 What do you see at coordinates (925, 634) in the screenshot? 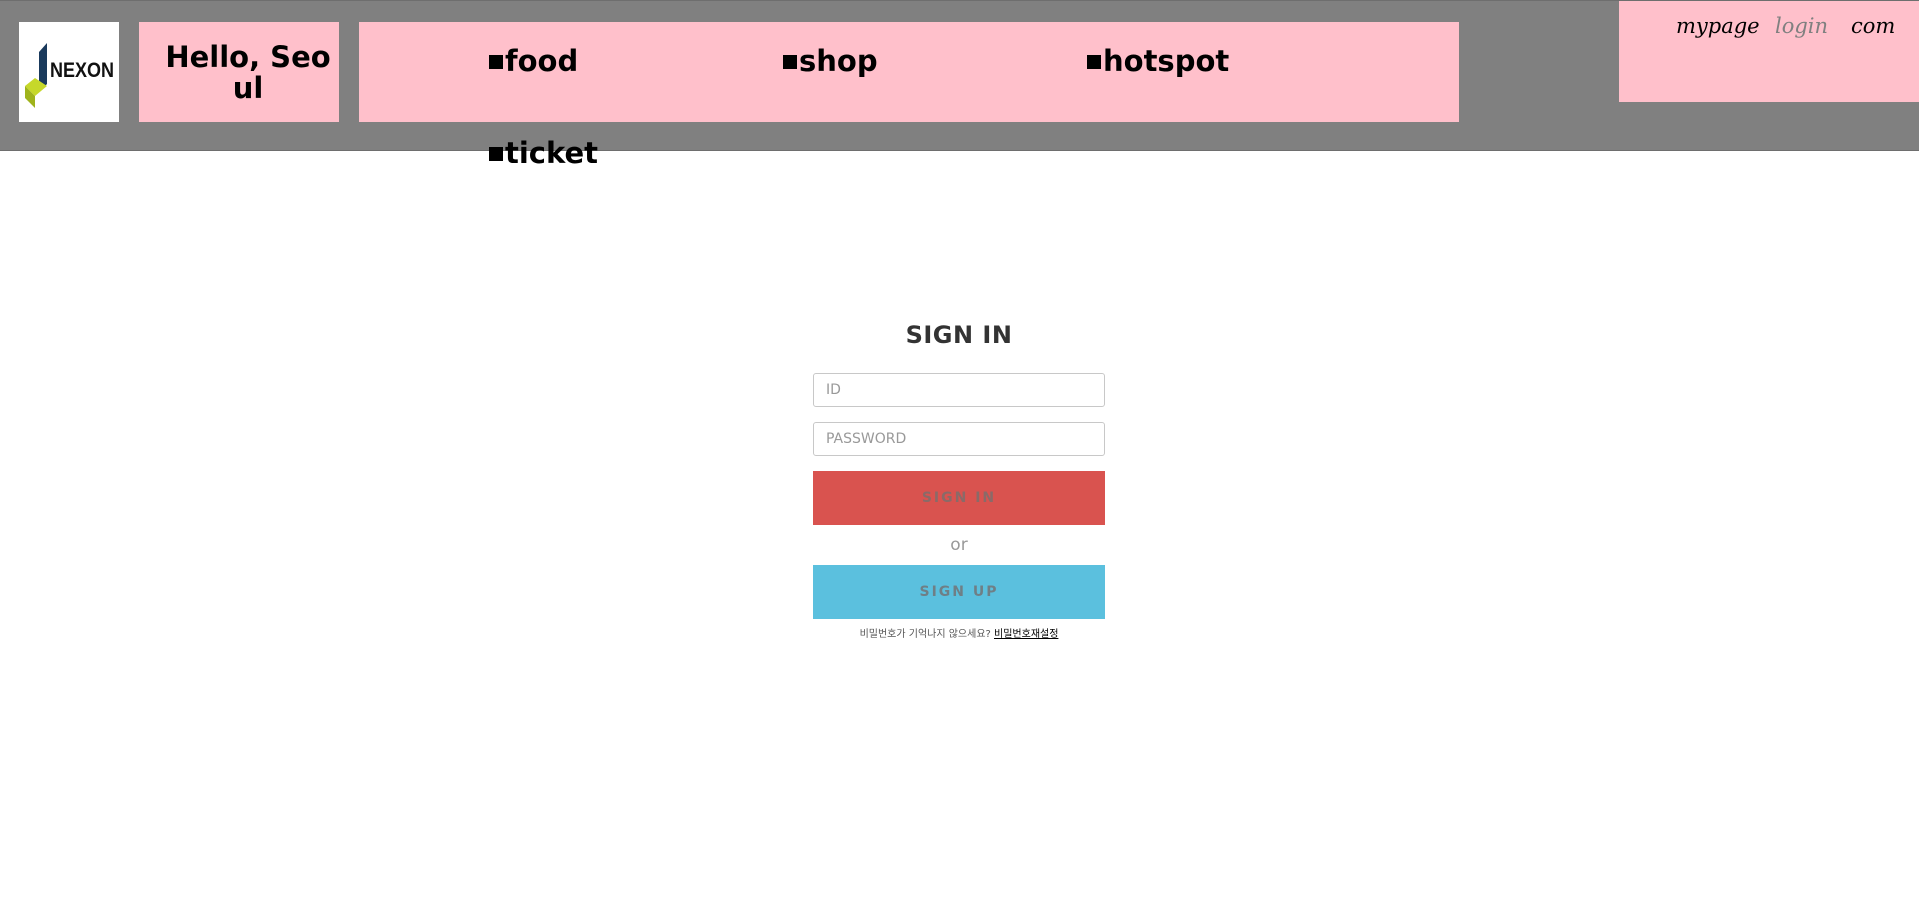
I see `forgot-password-text: 비밀번호가 기억나지 않으세요?` at bounding box center [925, 634].